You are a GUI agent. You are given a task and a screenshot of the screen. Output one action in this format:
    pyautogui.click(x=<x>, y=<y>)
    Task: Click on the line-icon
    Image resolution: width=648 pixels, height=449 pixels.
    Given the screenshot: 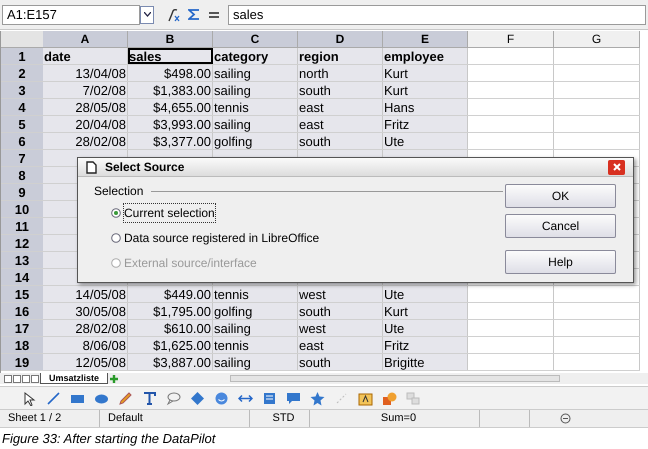 What is the action you would take?
    pyautogui.click(x=53, y=398)
    